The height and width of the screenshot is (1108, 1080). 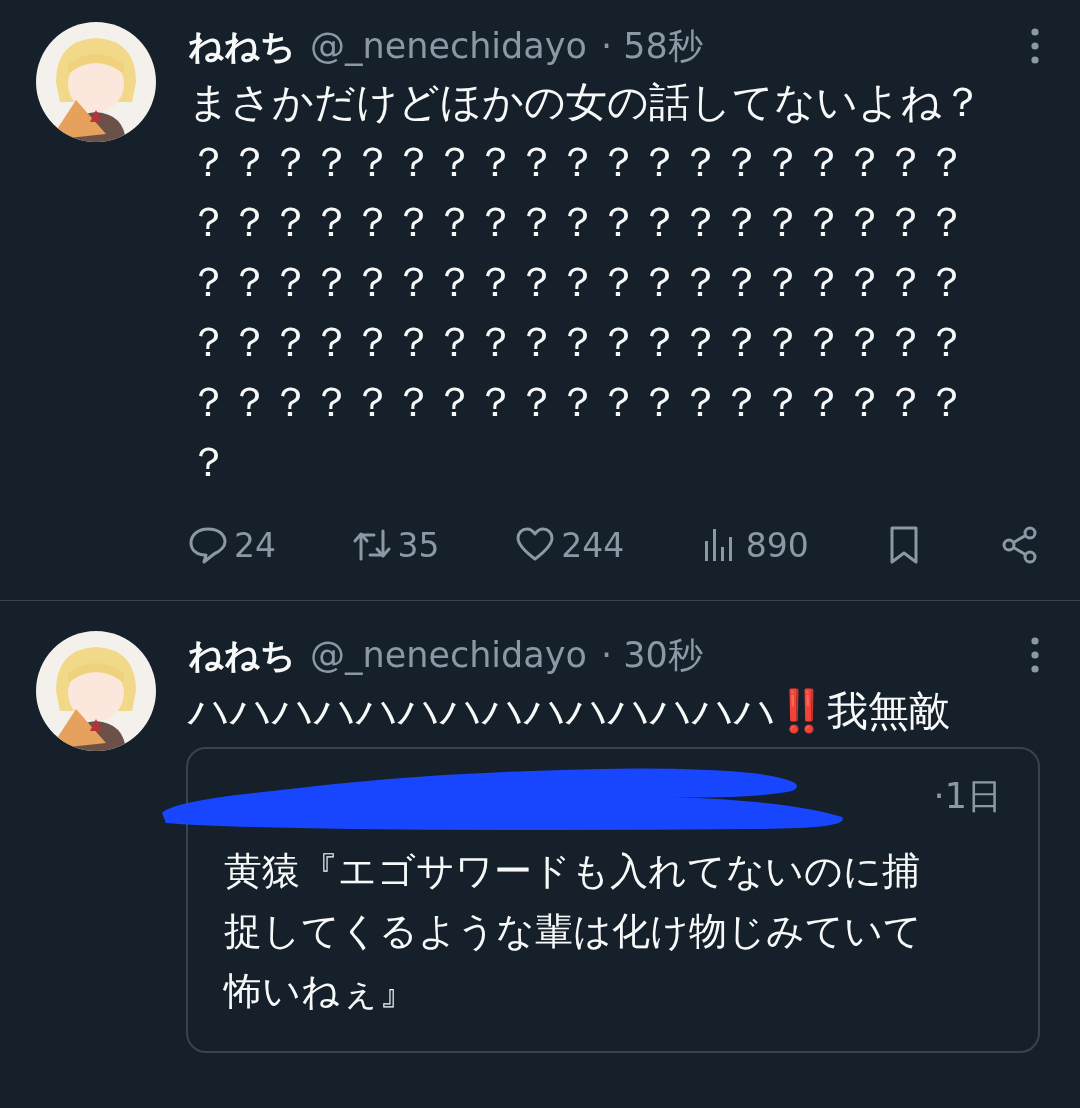 I want to click on timestamp: · 58秒, so click(x=651, y=46).